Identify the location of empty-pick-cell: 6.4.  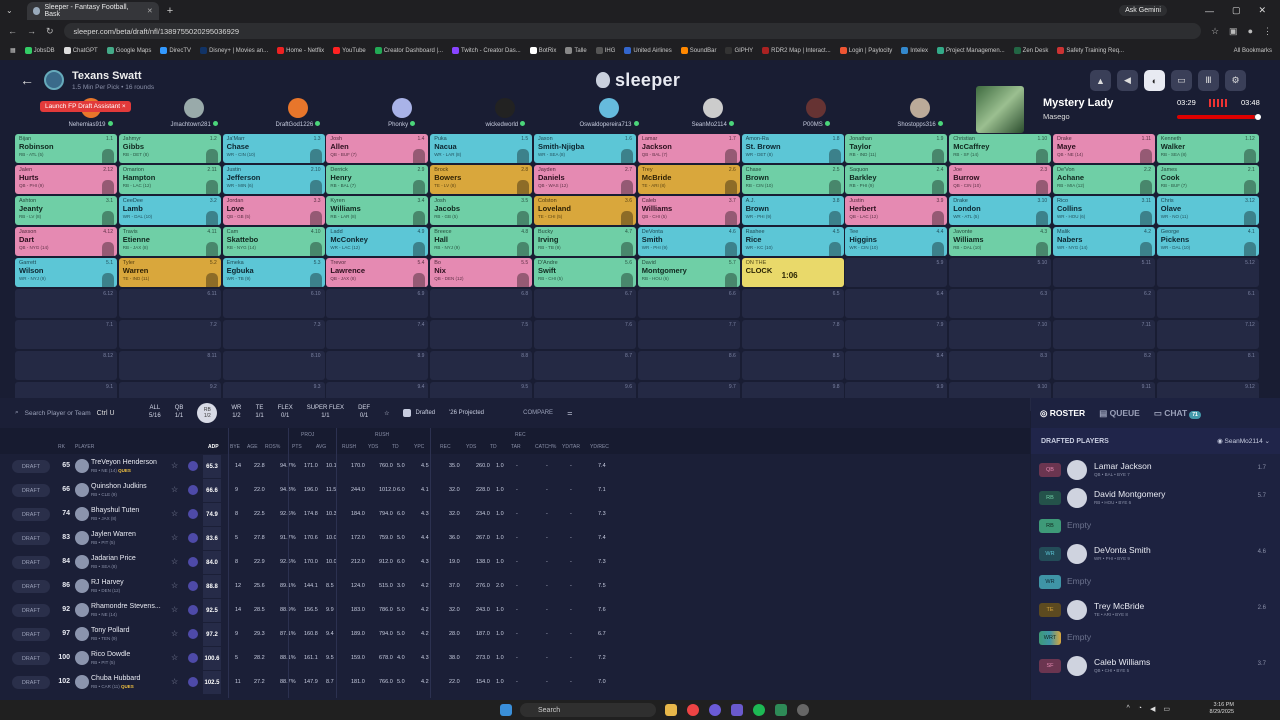
(896, 303).